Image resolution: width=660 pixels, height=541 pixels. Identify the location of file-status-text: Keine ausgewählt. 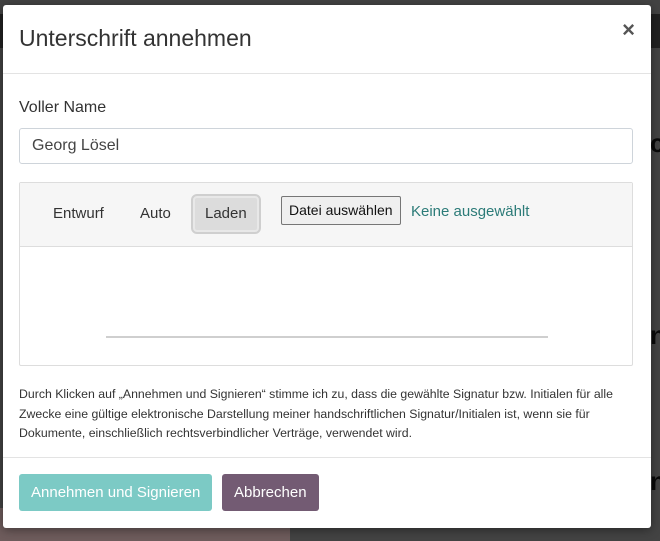
(470, 211).